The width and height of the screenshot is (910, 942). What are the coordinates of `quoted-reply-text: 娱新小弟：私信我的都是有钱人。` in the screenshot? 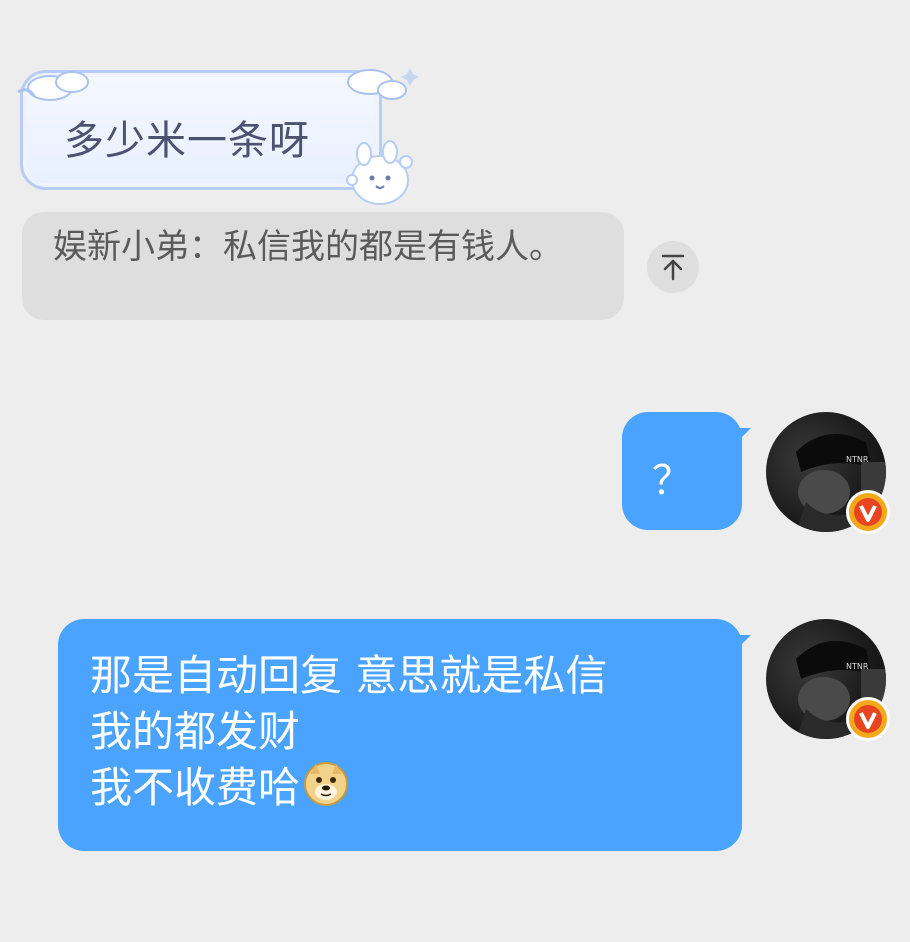 It's located at (308, 247).